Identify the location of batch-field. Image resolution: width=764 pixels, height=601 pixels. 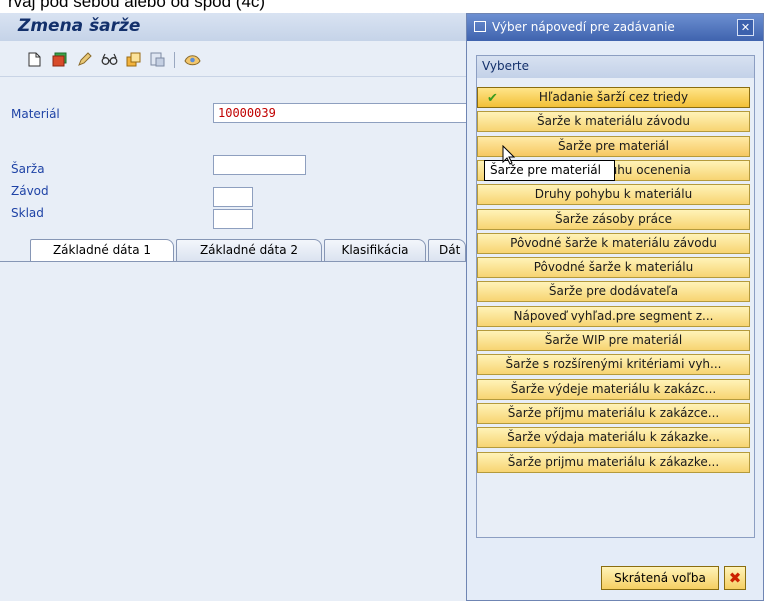
(259, 165).